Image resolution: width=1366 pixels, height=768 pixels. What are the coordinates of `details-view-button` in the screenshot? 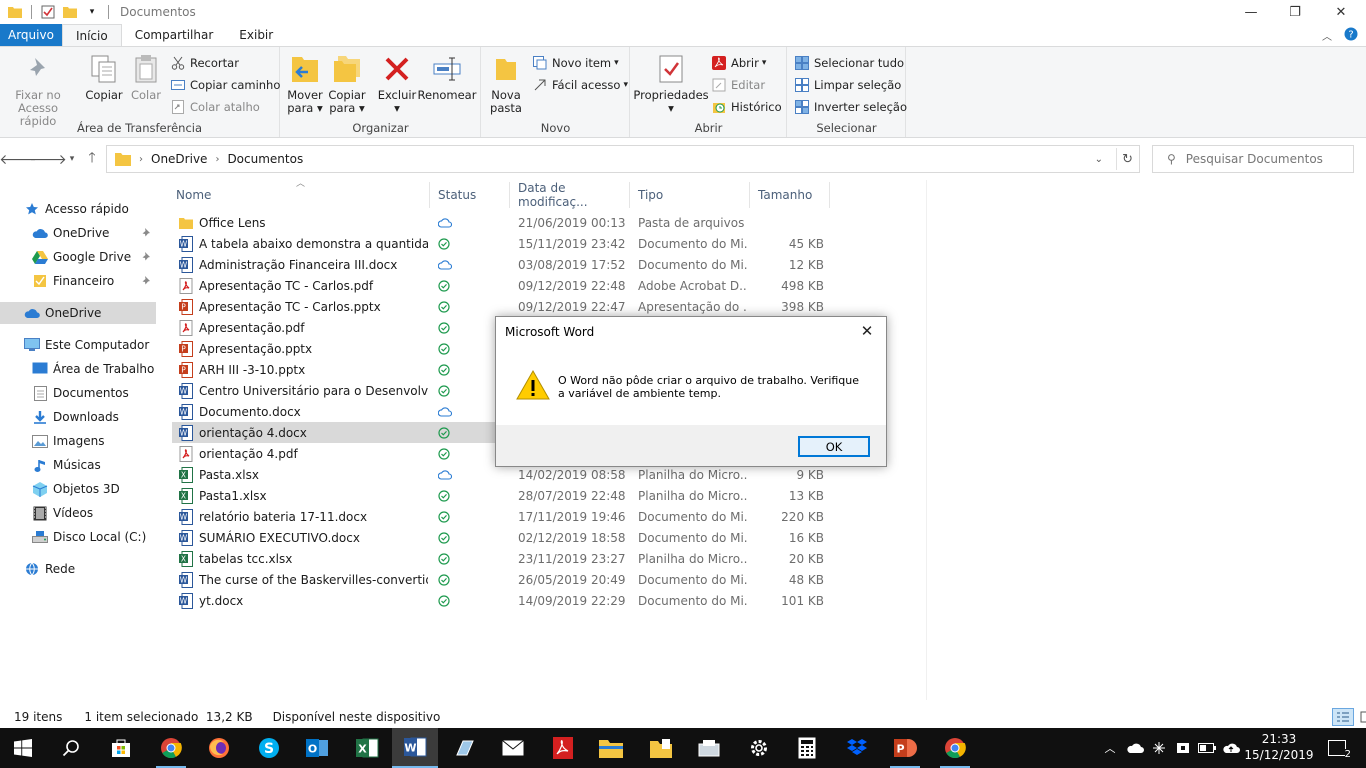 It's located at (1343, 717).